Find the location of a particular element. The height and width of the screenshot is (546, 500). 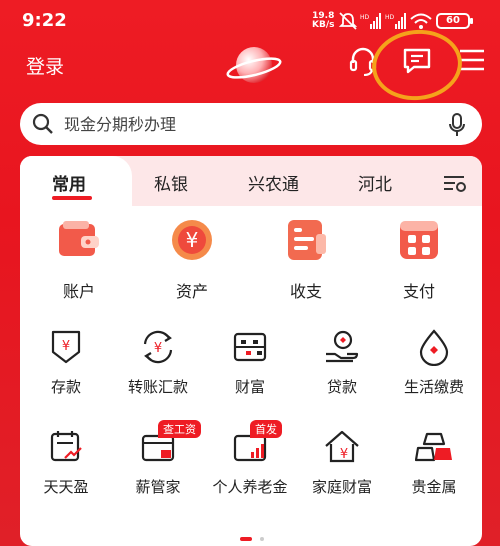

transfer-icon: ¥ is located at coordinates (158, 347).